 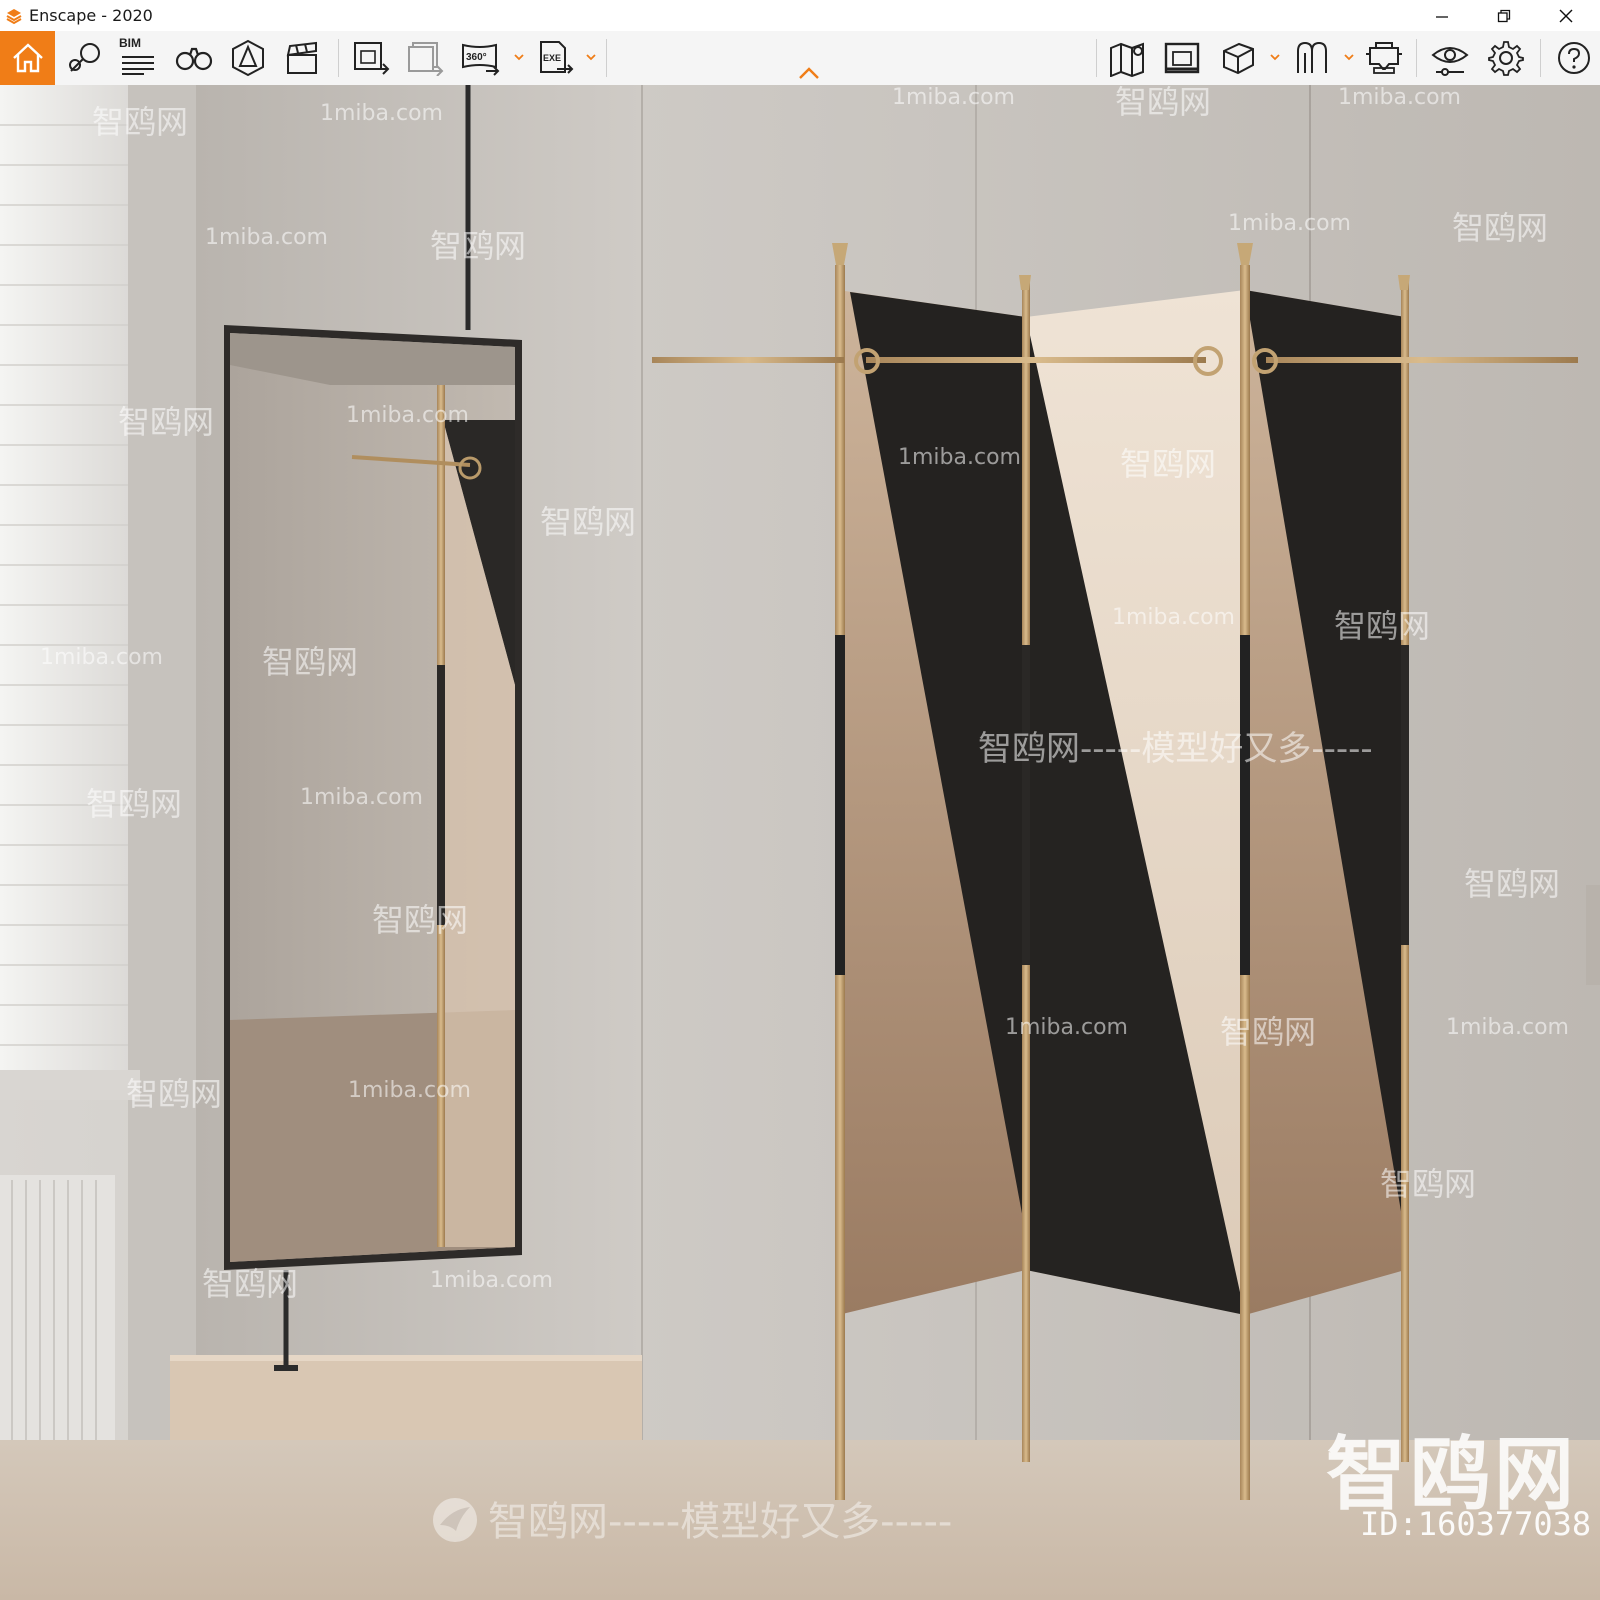 What do you see at coordinates (809, 73) in the screenshot?
I see `collapse-toolbar-chevron-up-icon` at bounding box center [809, 73].